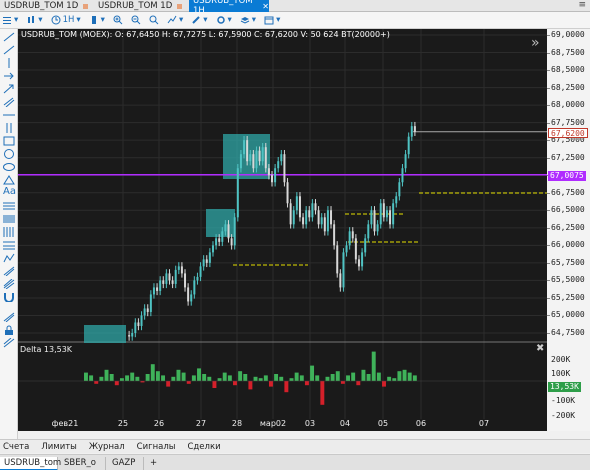 This screenshot has height=470, width=590. What do you see at coordinates (97, 20) in the screenshot?
I see `style-button: ▾` at bounding box center [97, 20].